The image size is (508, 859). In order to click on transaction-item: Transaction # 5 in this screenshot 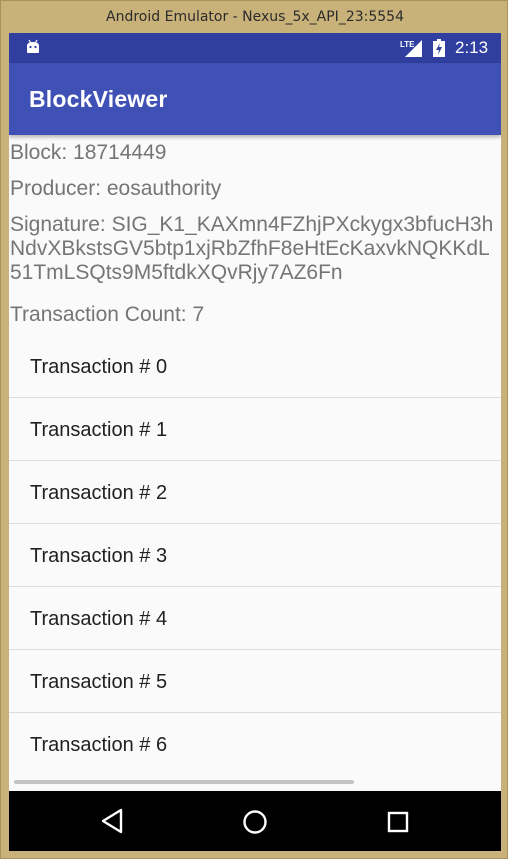, I will do `click(255, 681)`.